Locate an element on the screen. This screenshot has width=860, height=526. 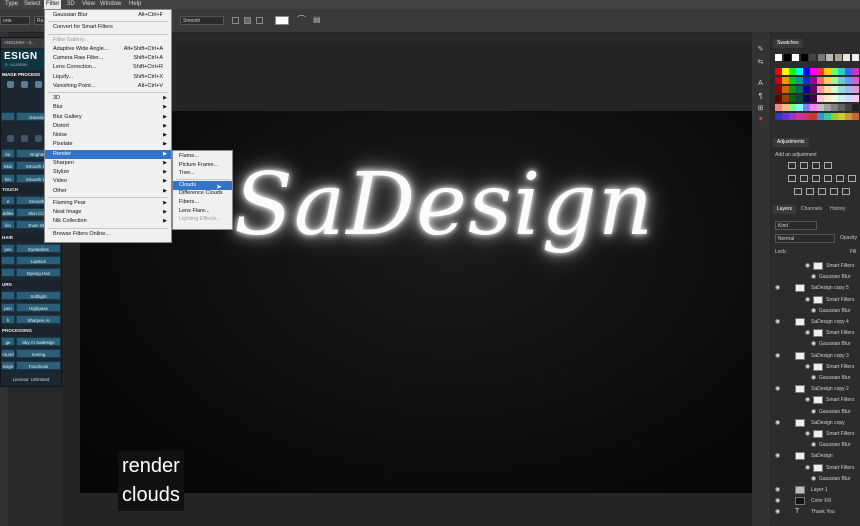
photo-filter-adj-icon is located at coordinates (840, 178).